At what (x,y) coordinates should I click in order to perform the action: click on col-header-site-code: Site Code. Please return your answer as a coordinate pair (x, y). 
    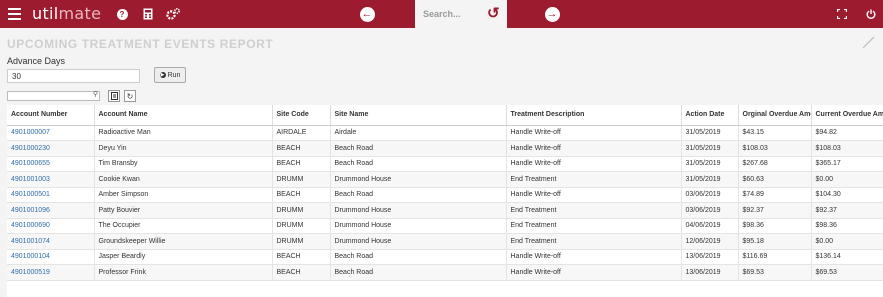
    Looking at the image, I should click on (301, 115).